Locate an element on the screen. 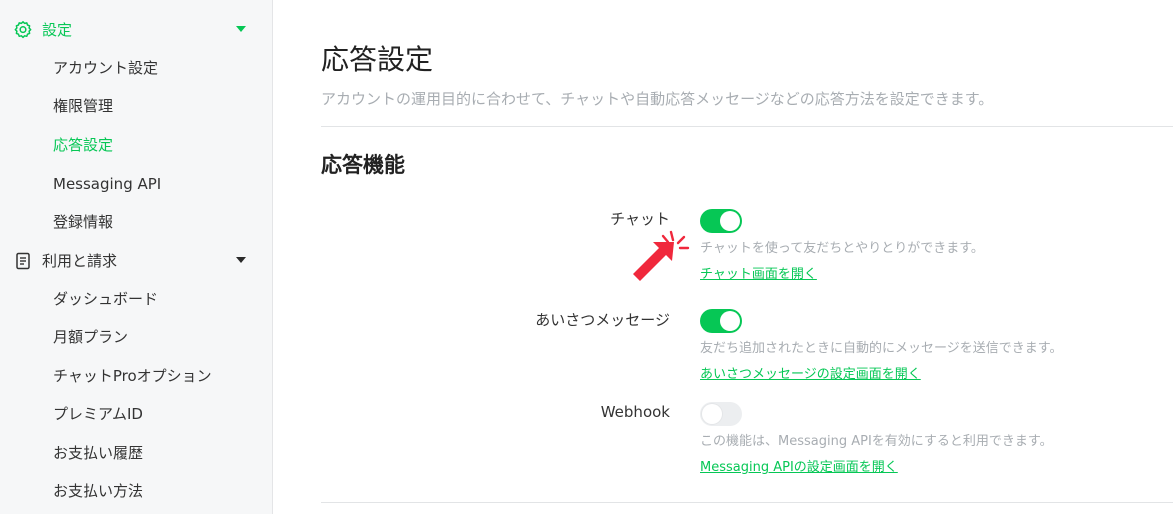 The image size is (1173, 514). webhook-label: Webhook is located at coordinates (635, 412).